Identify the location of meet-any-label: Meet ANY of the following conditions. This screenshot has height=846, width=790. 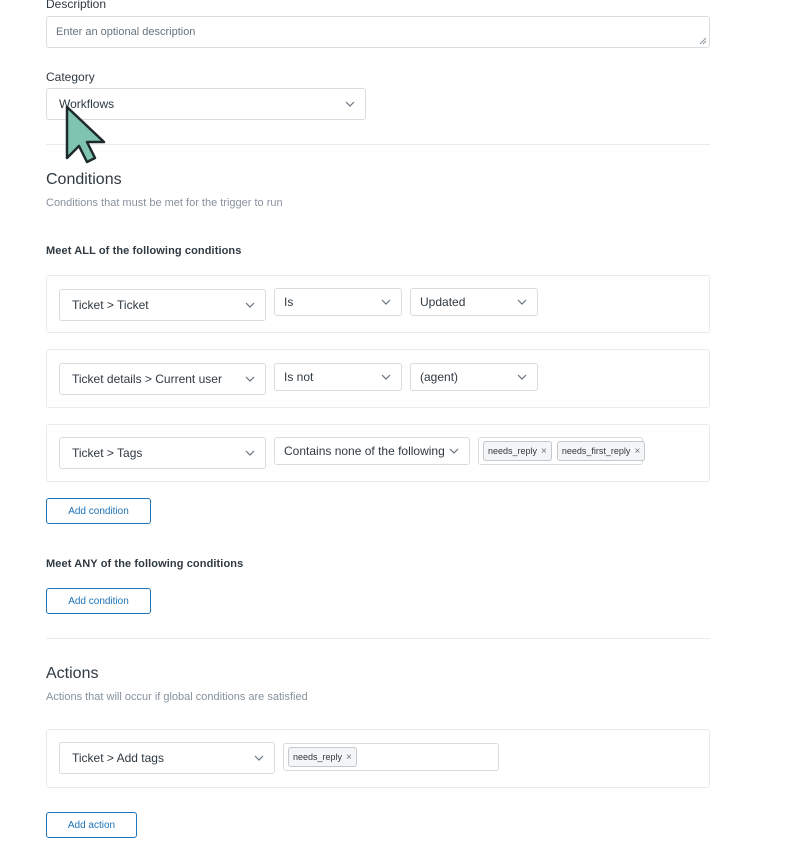
(145, 564).